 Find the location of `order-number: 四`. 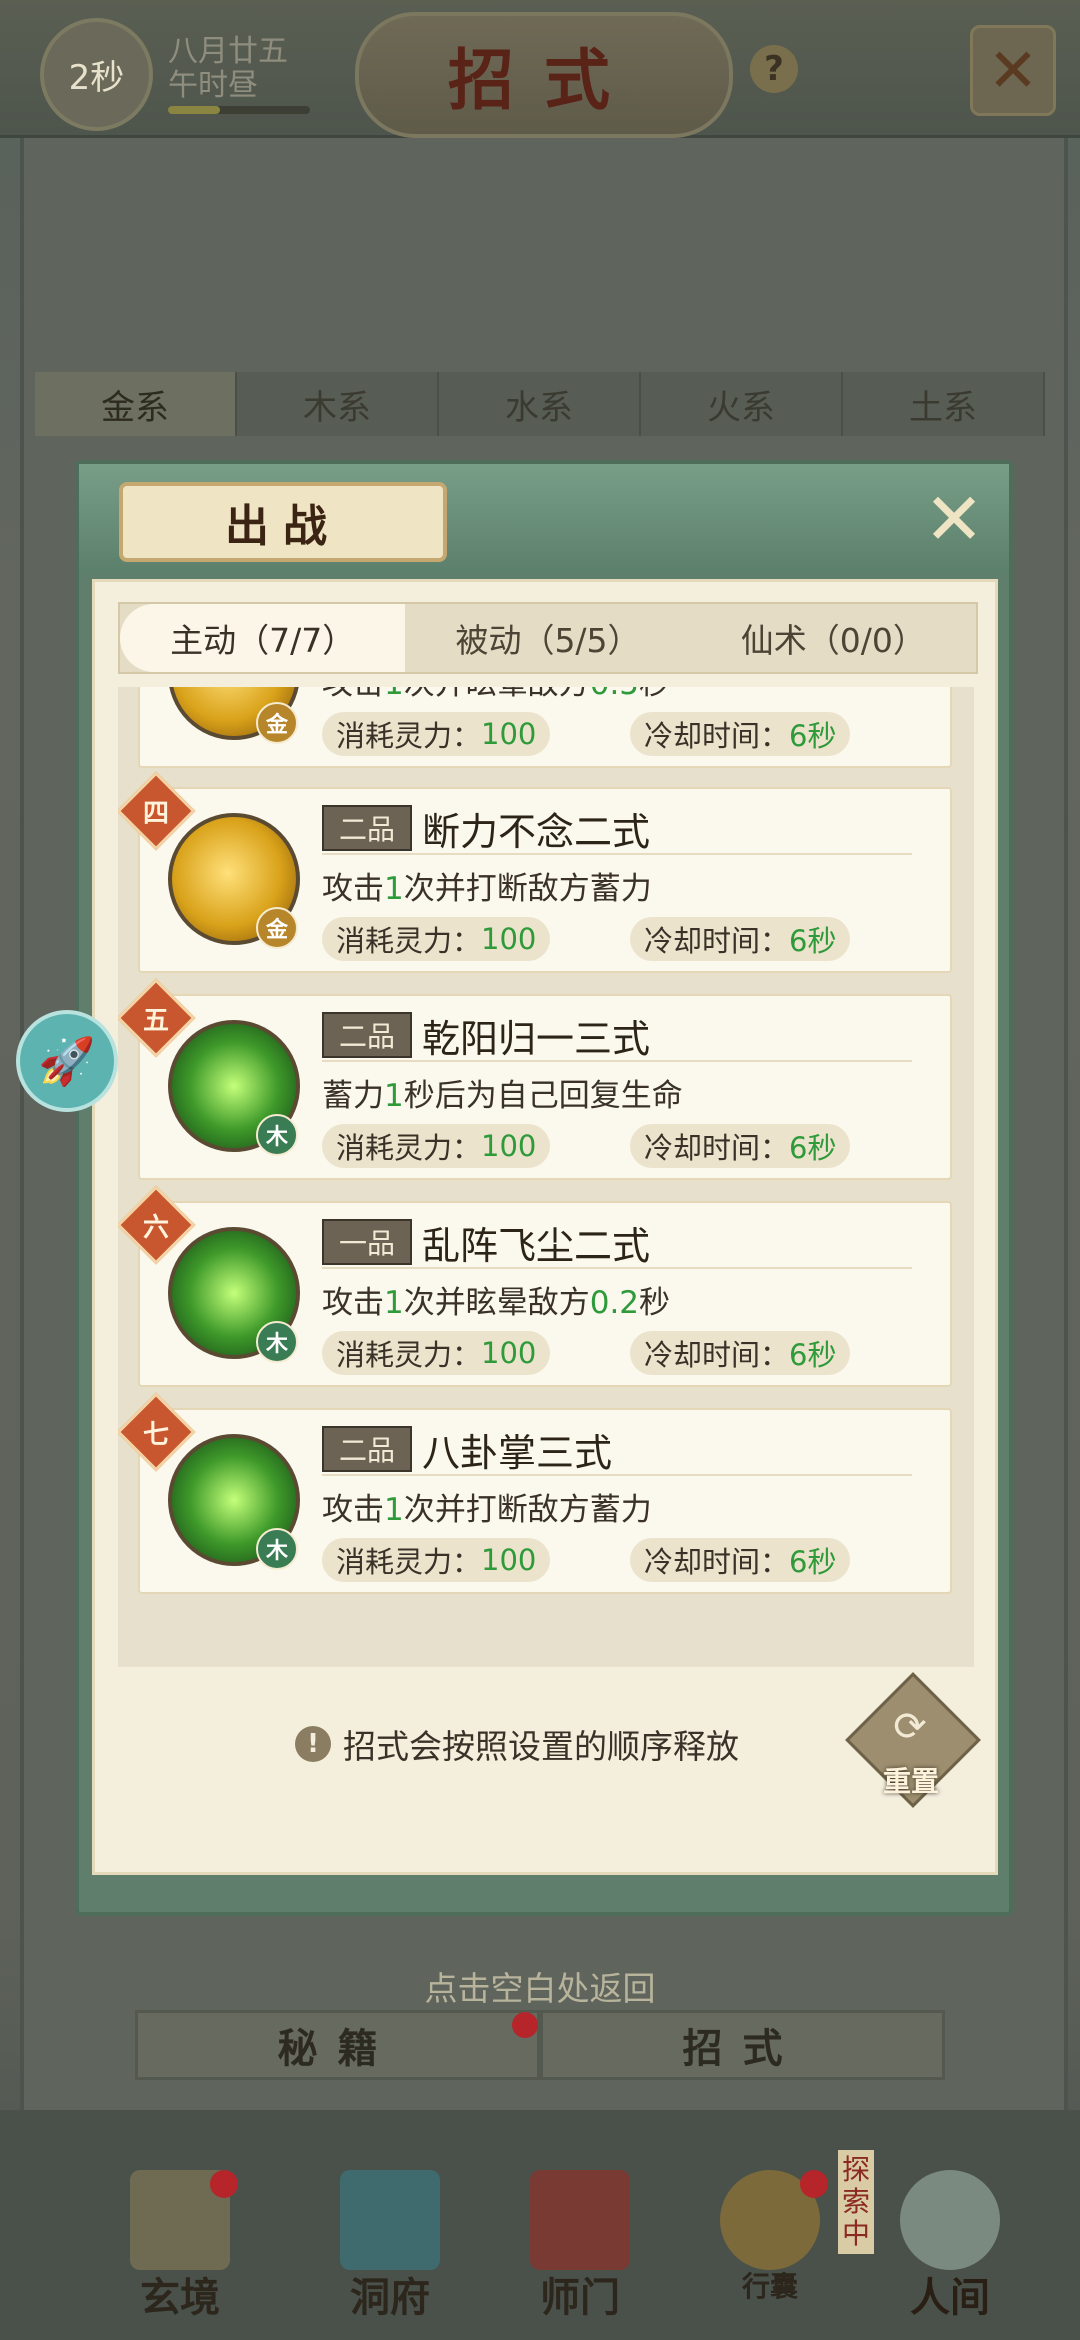

order-number: 四 is located at coordinates (155, 813).